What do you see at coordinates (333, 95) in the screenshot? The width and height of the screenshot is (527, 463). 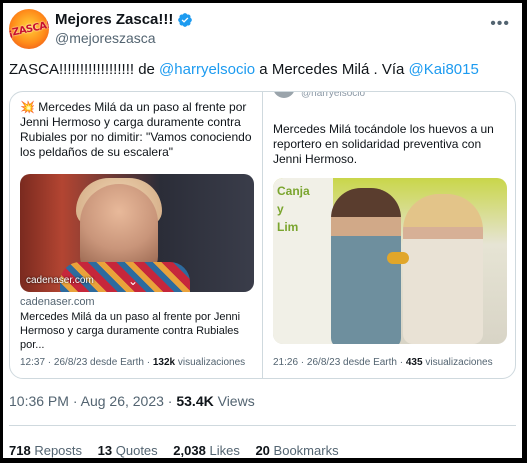 I see `quoted-handle: @harryelsocio` at bounding box center [333, 95].